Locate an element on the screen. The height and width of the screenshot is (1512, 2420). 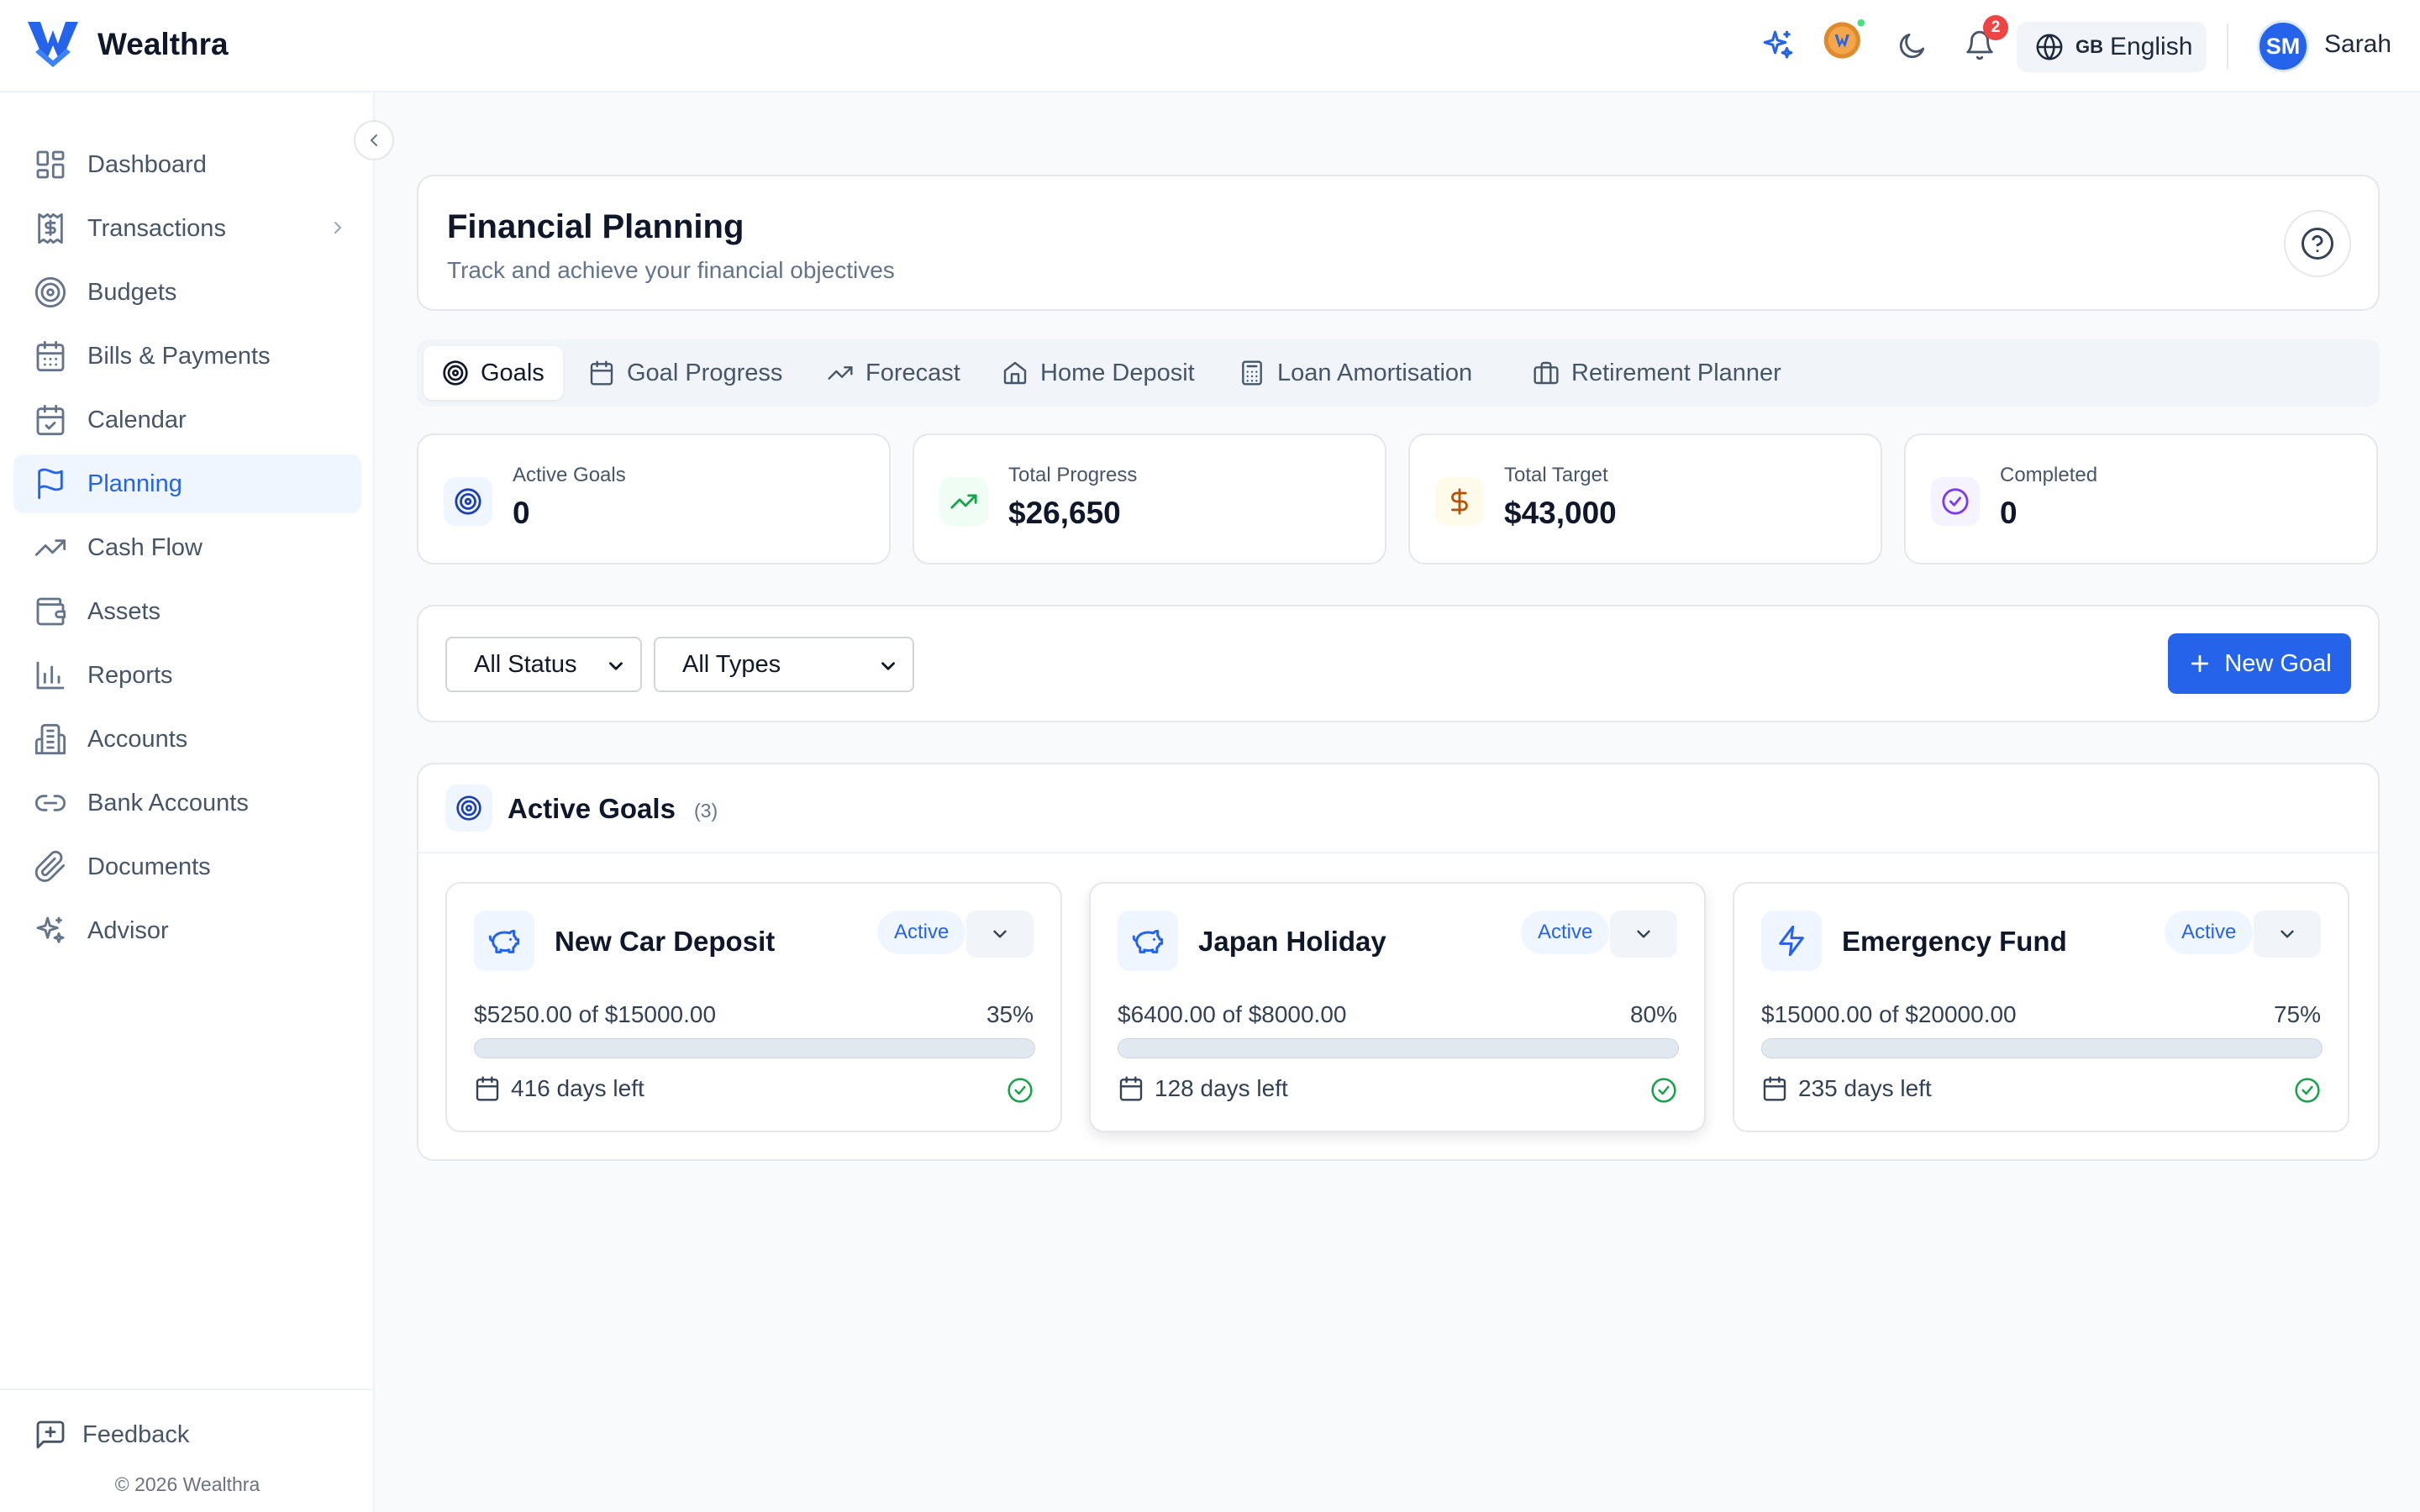
app-status-button is located at coordinates (1844, 40).